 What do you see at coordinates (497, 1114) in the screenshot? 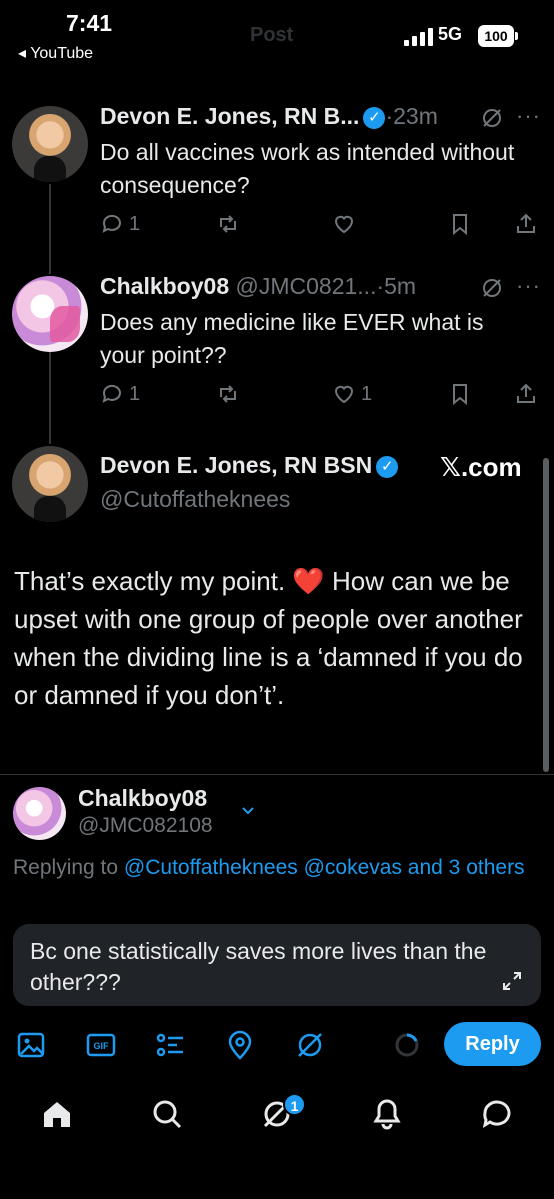
I see `messages-icon` at bounding box center [497, 1114].